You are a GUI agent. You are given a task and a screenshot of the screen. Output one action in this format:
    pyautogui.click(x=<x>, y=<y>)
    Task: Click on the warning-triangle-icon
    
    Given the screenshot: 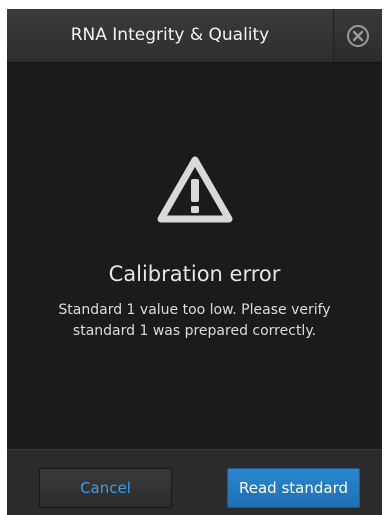 What is the action you would take?
    pyautogui.click(x=195, y=189)
    